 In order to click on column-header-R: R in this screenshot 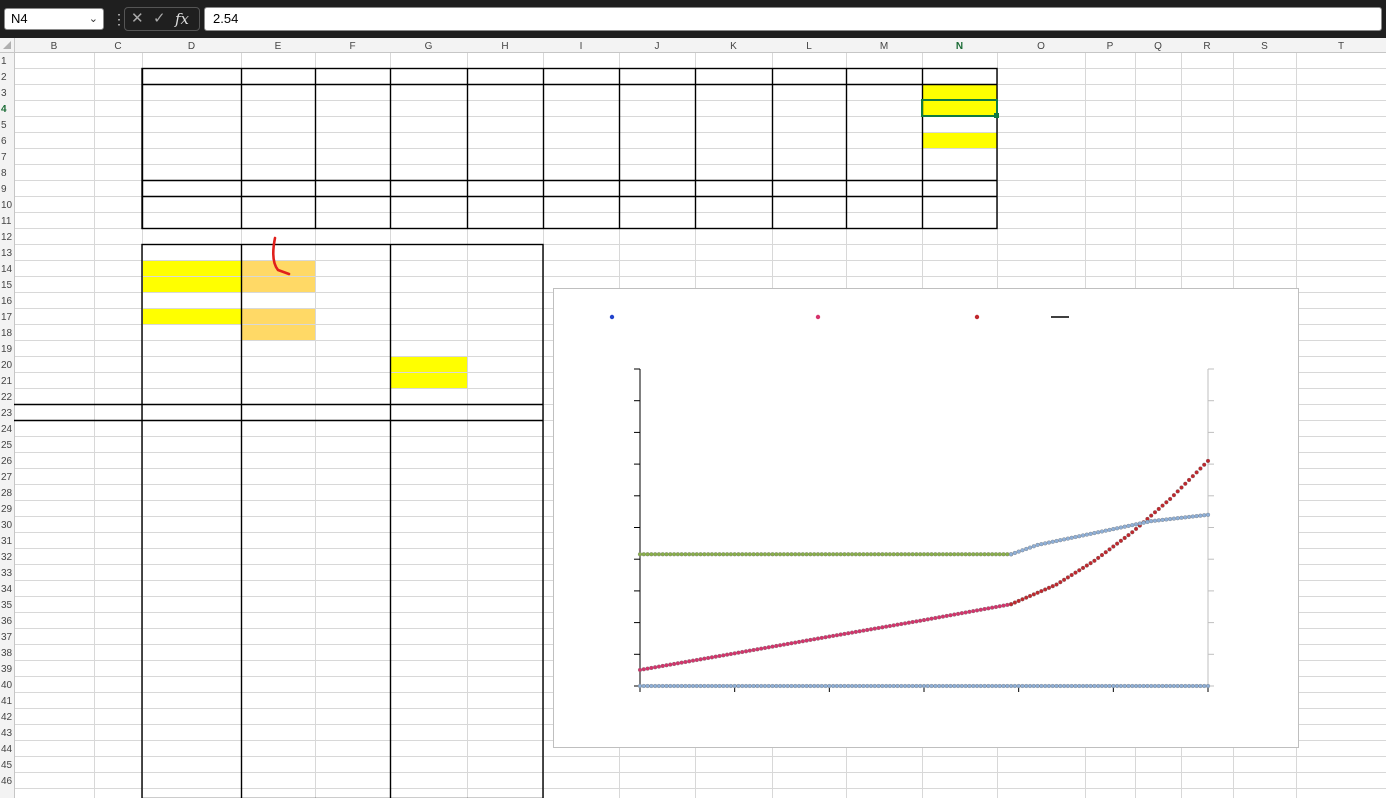, I will do `click(1206, 46)`.